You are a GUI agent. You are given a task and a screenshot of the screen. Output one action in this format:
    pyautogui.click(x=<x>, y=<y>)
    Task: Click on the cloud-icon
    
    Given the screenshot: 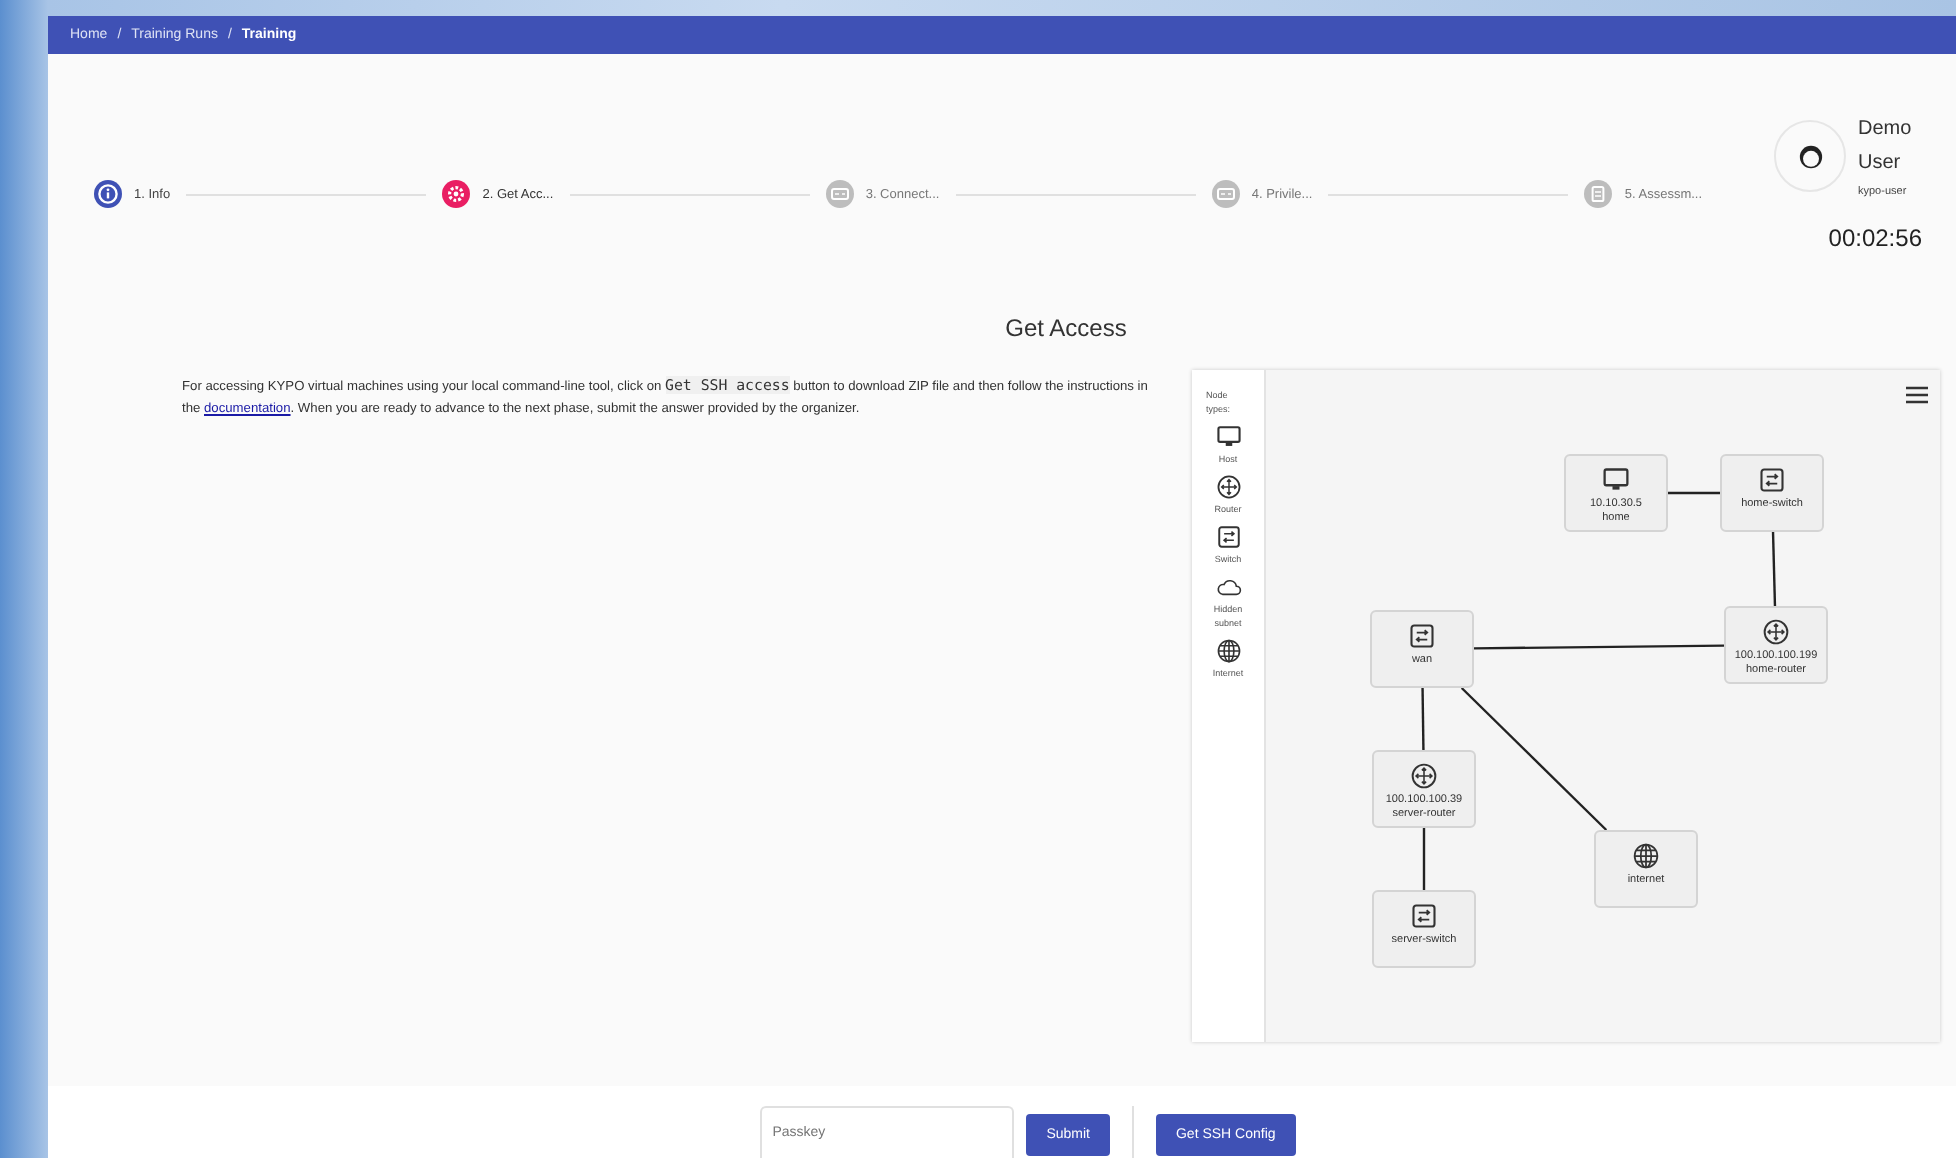 What is the action you would take?
    pyautogui.click(x=1228, y=587)
    